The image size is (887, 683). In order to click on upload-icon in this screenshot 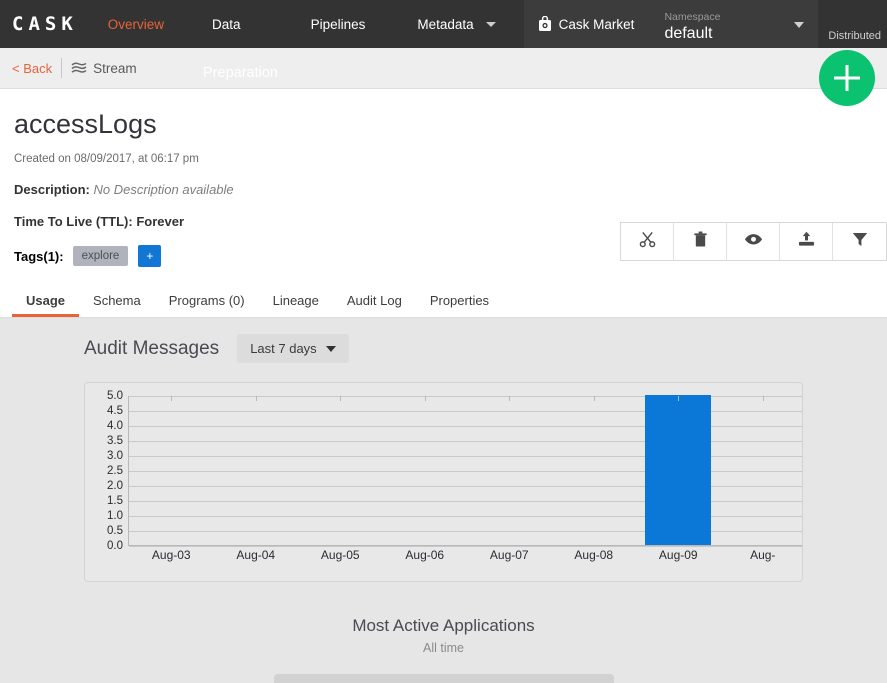, I will do `click(806, 241)`.